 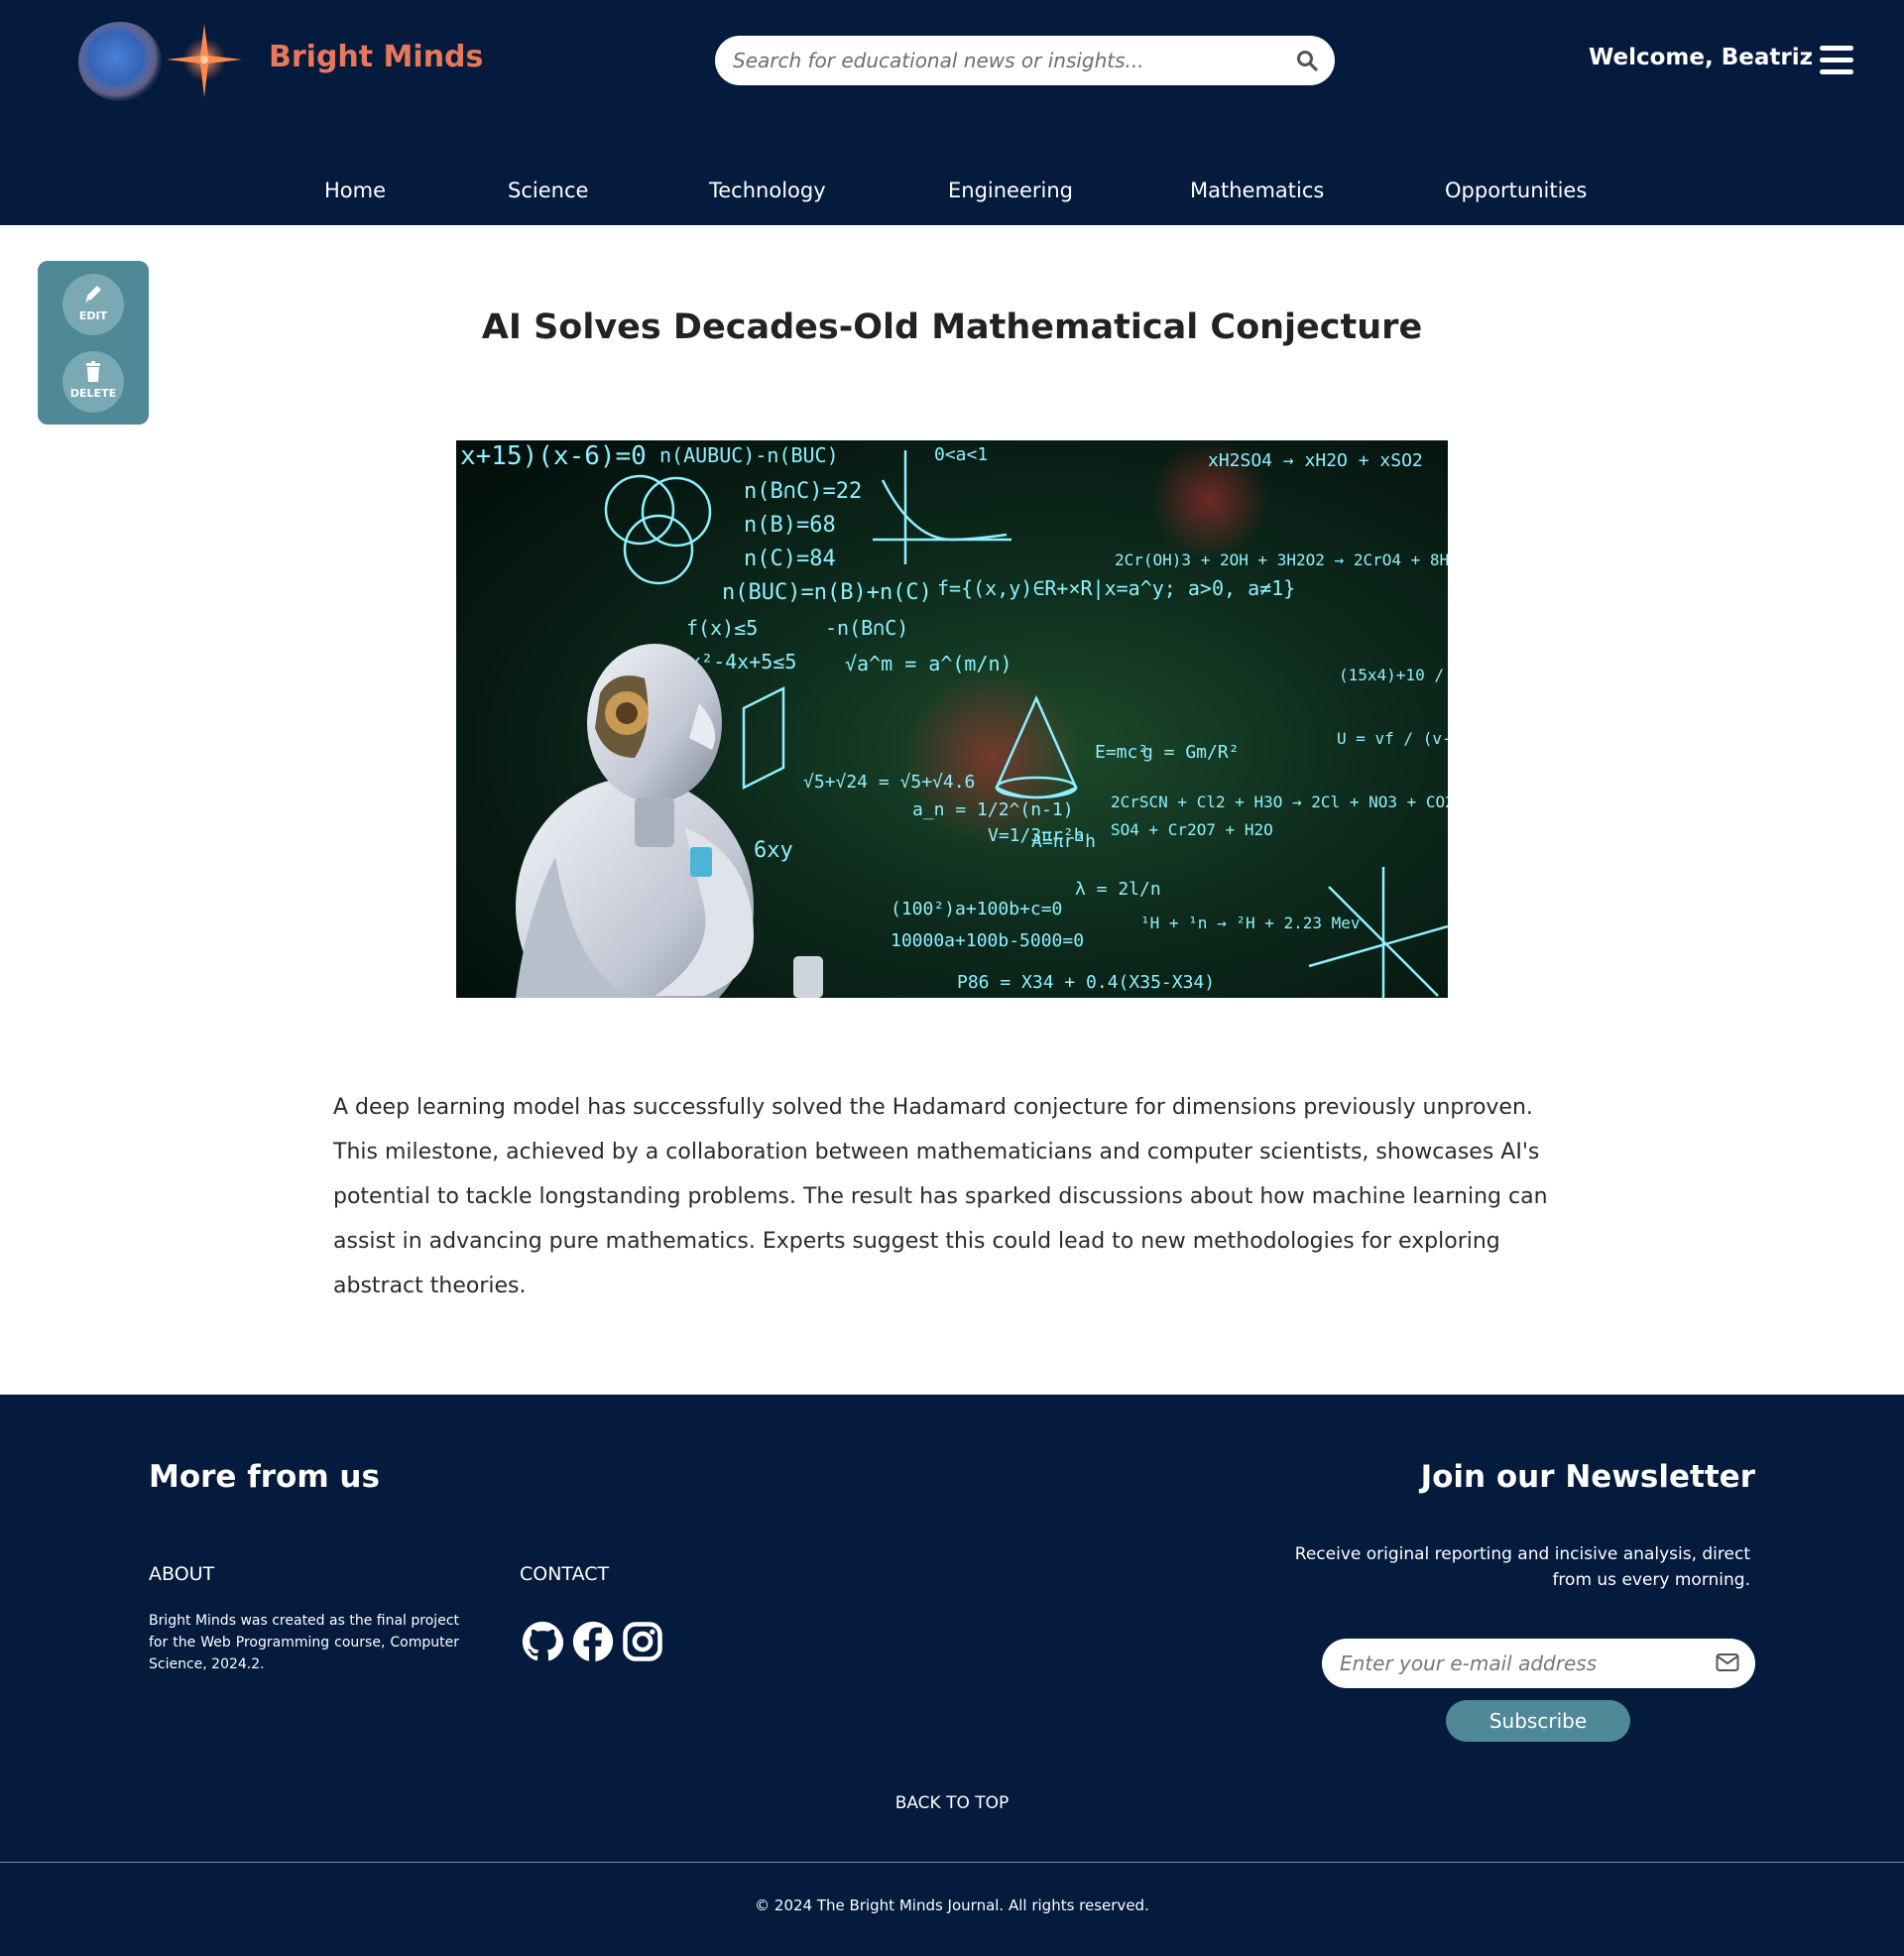 What do you see at coordinates (952, 1862) in the screenshot?
I see `footer-divider` at bounding box center [952, 1862].